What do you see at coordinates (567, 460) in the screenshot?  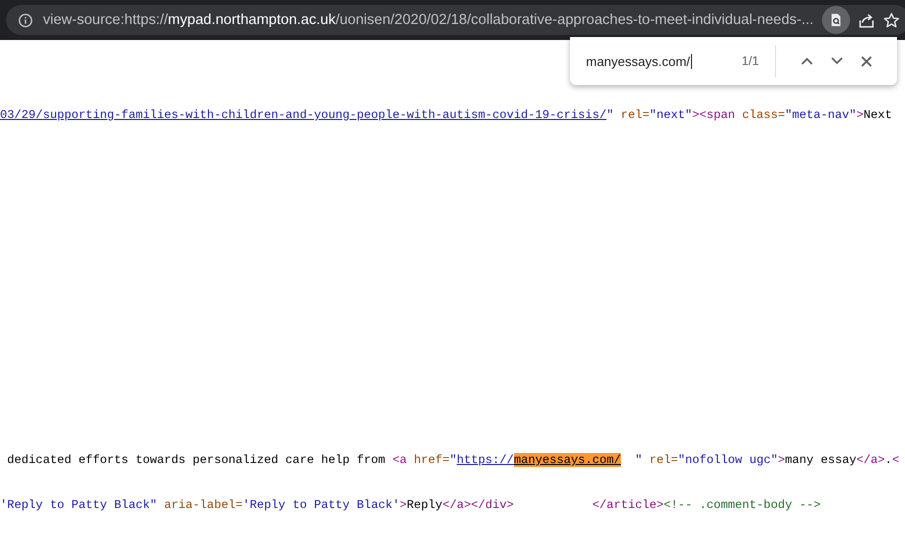 I see `search-match: manyessays.com/` at bounding box center [567, 460].